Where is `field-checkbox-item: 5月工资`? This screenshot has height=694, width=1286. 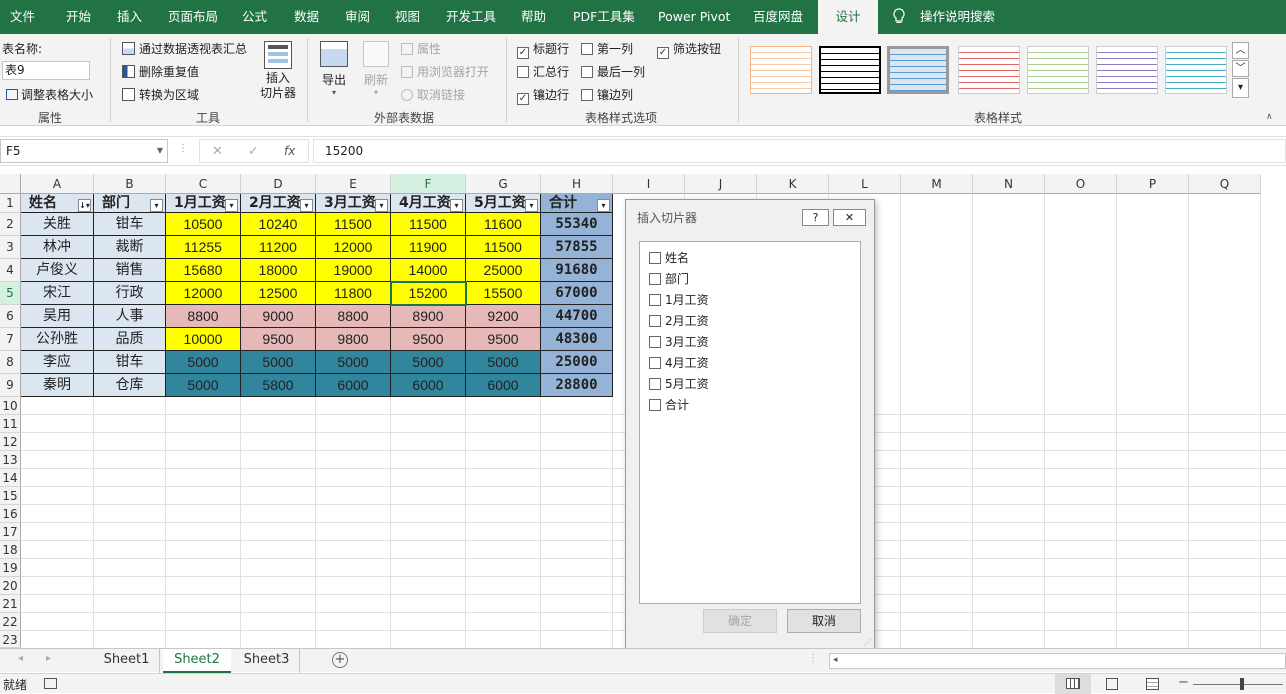
field-checkbox-item: 5月工资 is located at coordinates (679, 383).